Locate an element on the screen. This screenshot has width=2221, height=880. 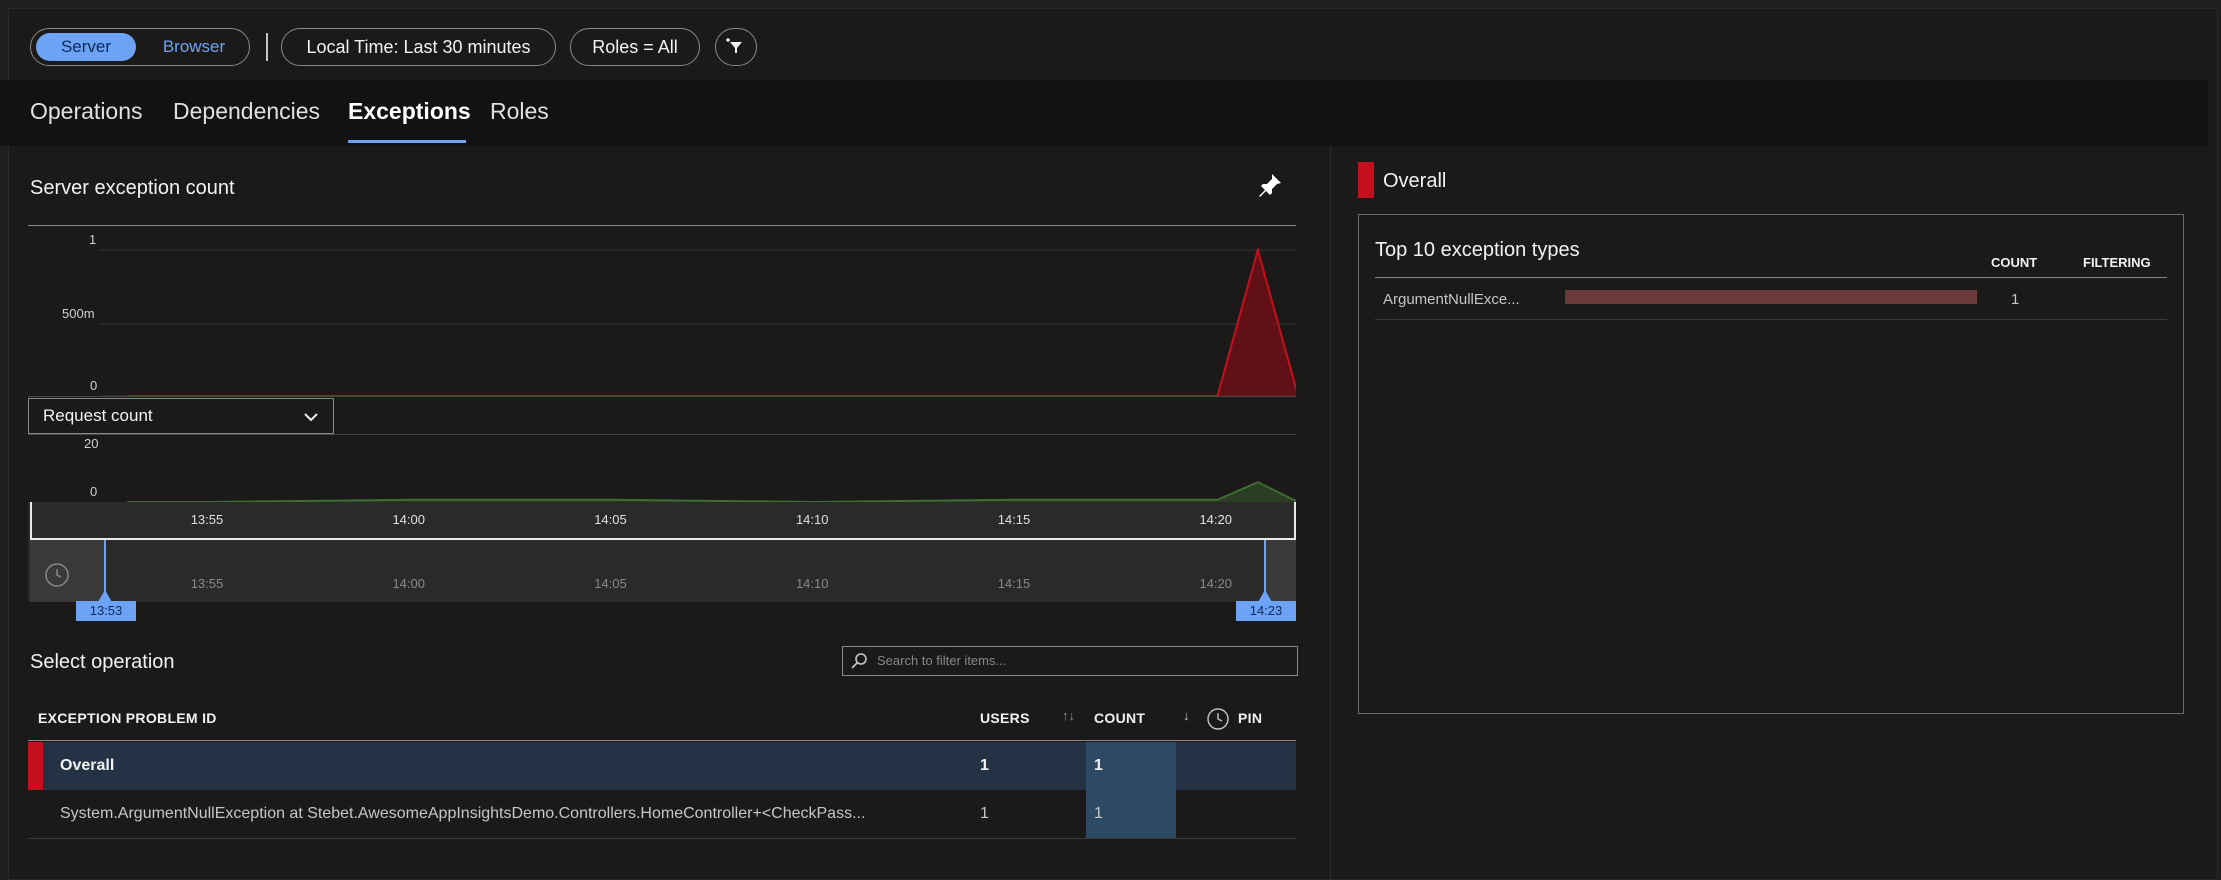
server-browser-toggle: Server Browser is located at coordinates (140, 47).